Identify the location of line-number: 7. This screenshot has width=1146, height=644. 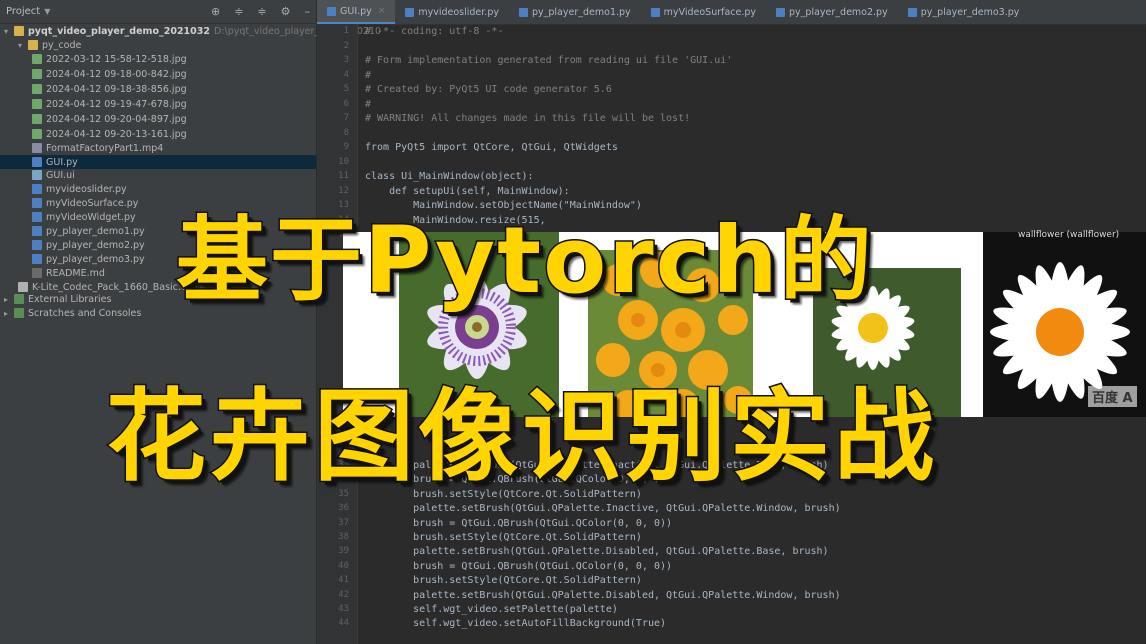
(346, 118).